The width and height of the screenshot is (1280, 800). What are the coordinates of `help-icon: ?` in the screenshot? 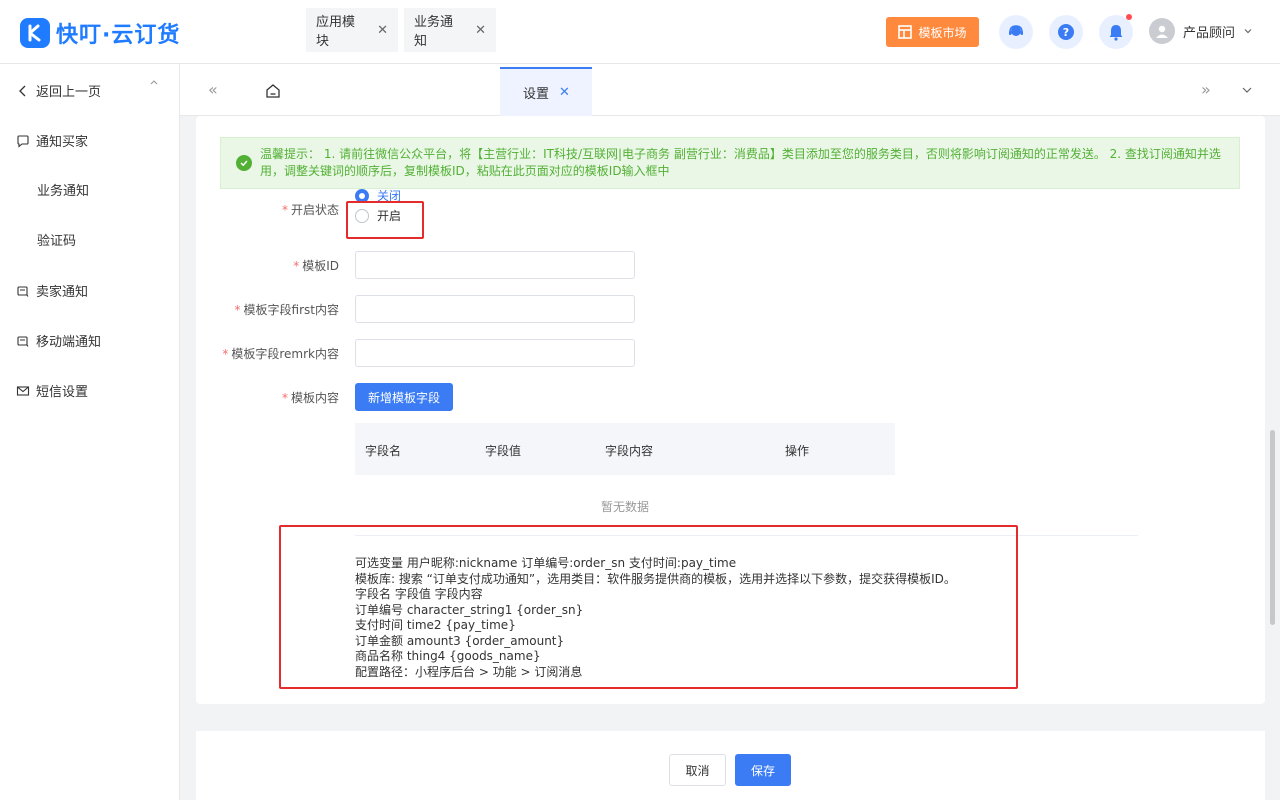 It's located at (1066, 32).